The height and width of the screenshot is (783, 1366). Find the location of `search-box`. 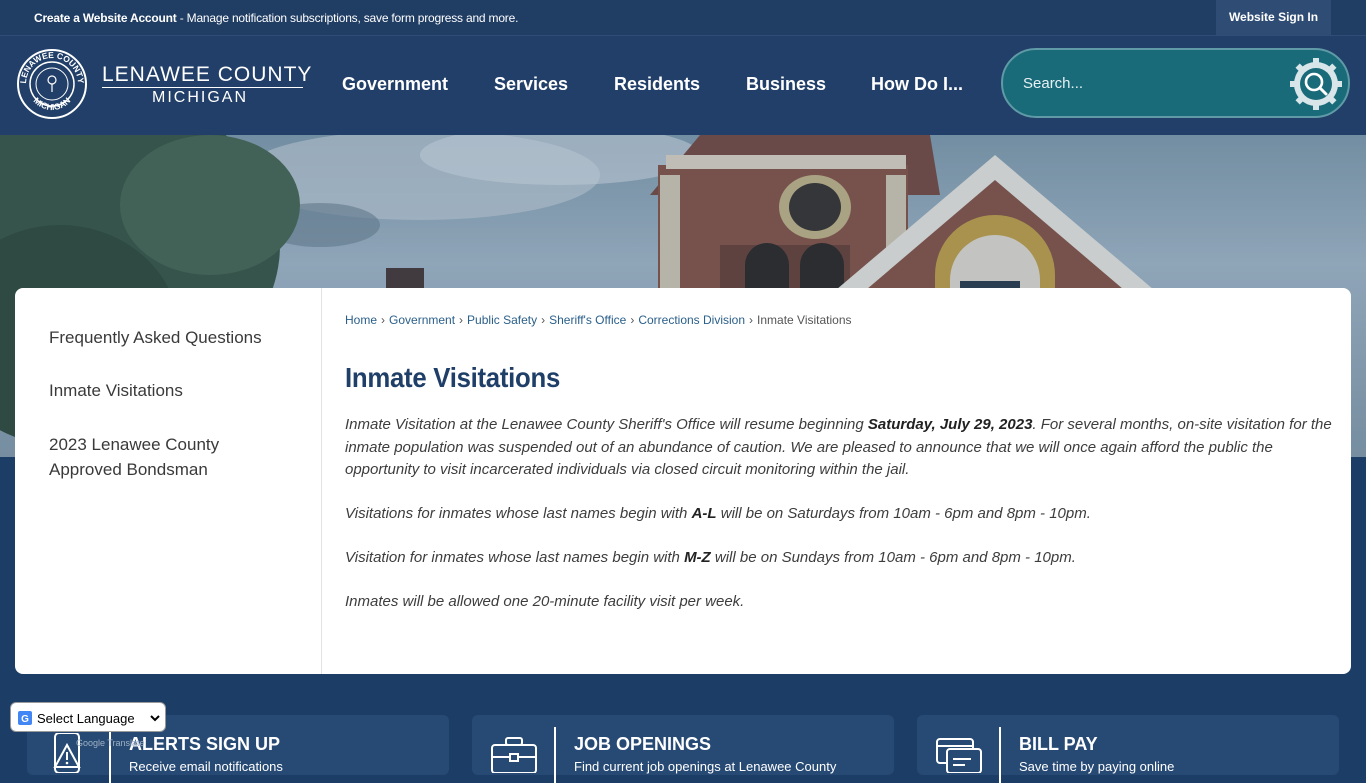

search-box is located at coordinates (1175, 83).